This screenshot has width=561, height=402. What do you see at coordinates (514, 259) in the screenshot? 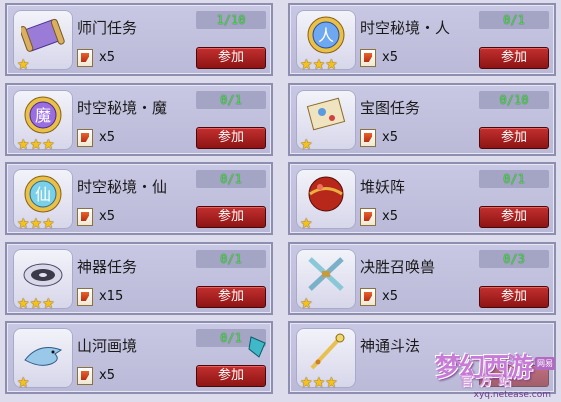
I see `task-progress: 0/3` at bounding box center [514, 259].